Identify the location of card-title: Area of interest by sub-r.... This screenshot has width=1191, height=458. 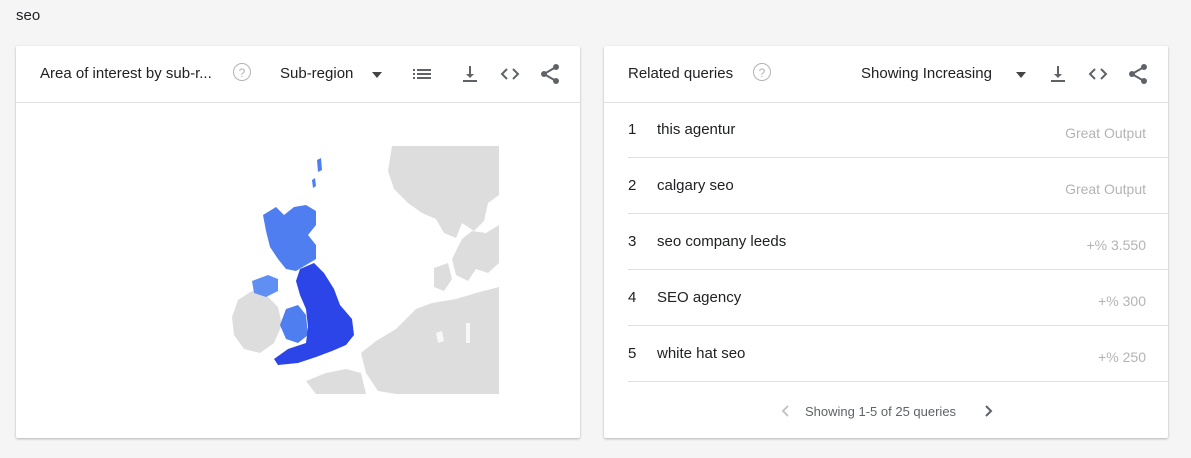
(126, 73).